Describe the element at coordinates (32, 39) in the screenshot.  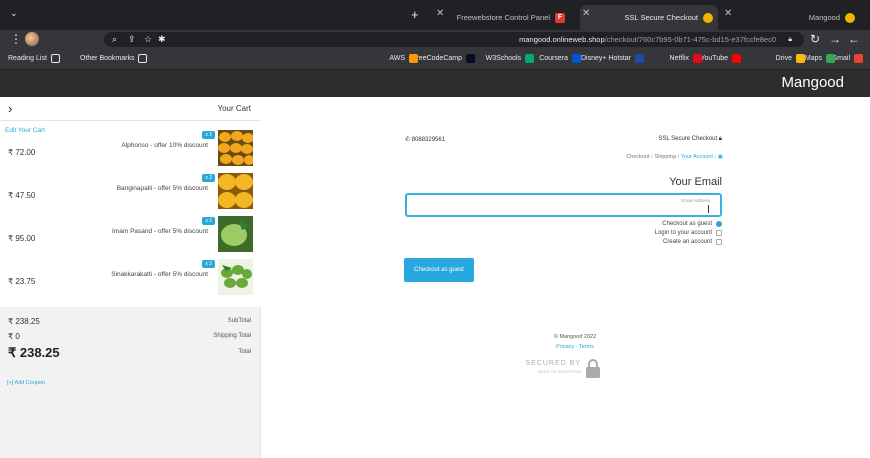
I see `profile-avatar` at that location.